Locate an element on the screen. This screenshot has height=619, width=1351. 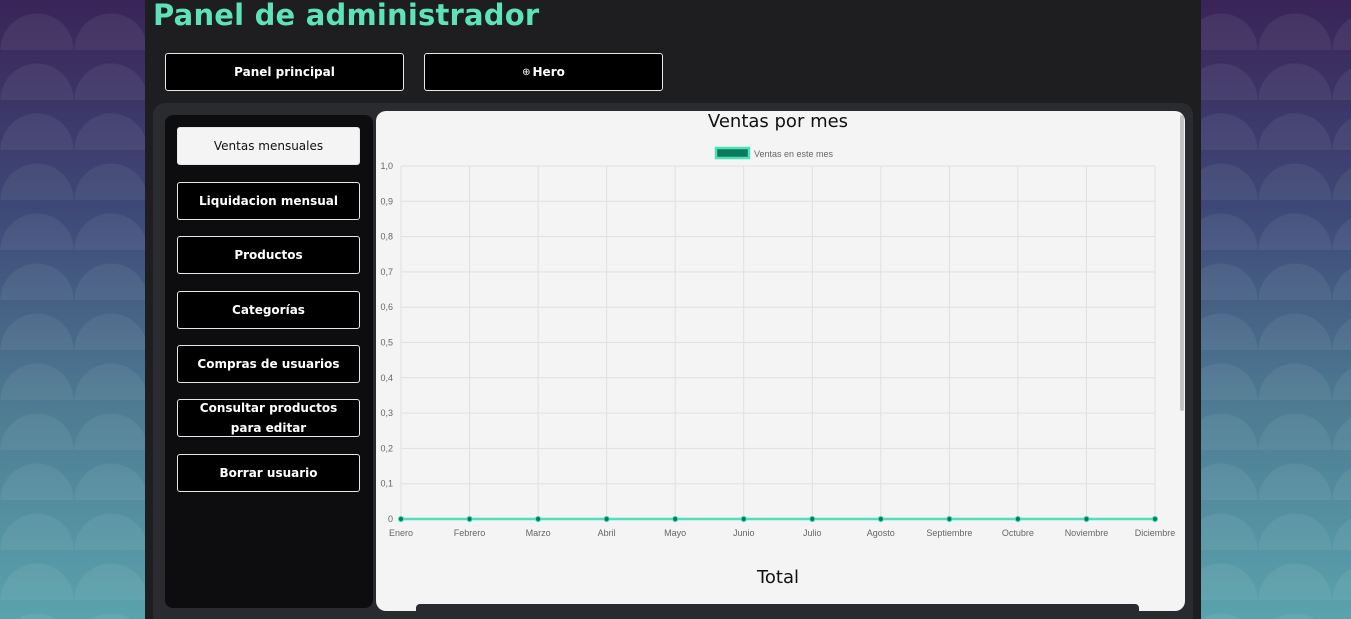
x-tick-label: Septiembre is located at coordinates (949, 533).